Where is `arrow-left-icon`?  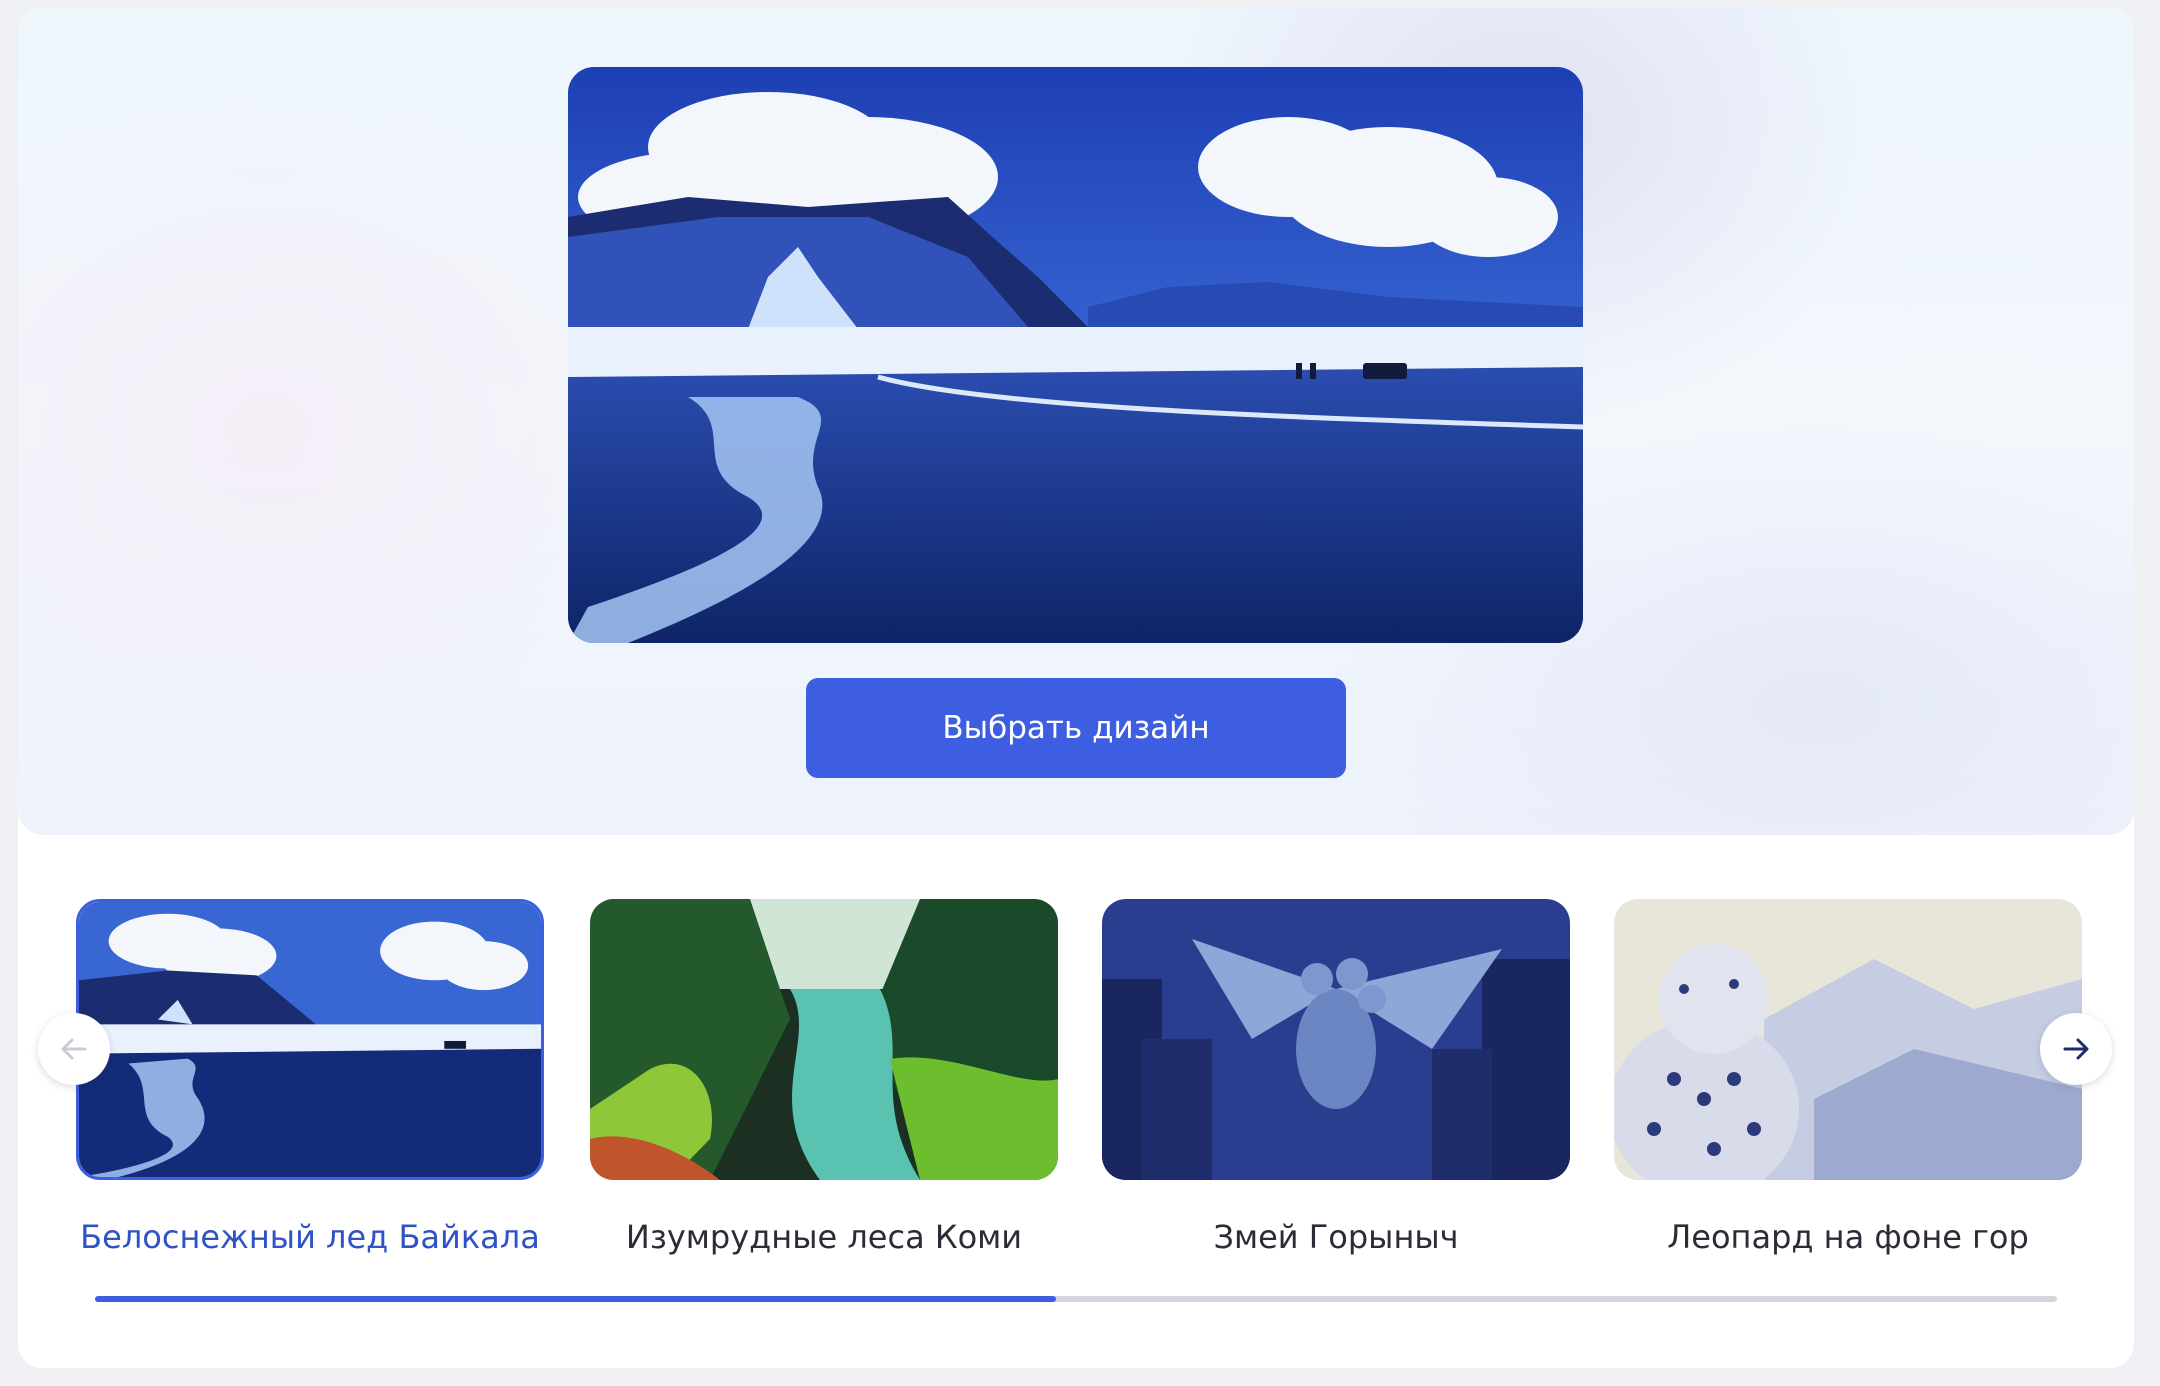 arrow-left-icon is located at coordinates (74, 1049).